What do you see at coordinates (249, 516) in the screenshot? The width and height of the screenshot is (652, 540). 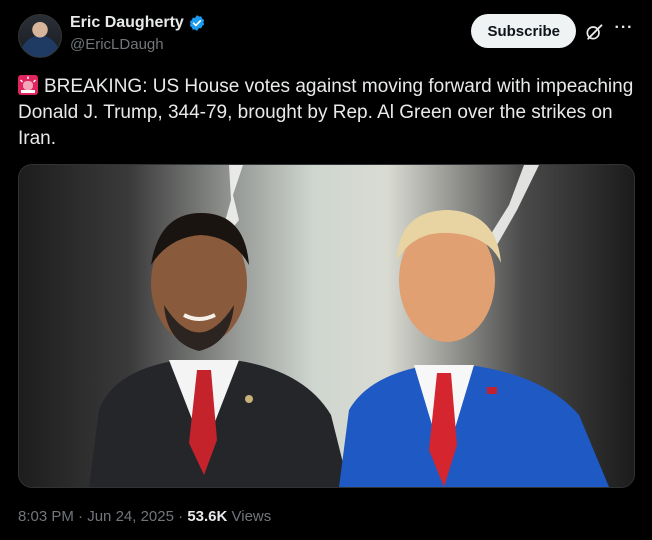 I see `views-label: Views` at bounding box center [249, 516].